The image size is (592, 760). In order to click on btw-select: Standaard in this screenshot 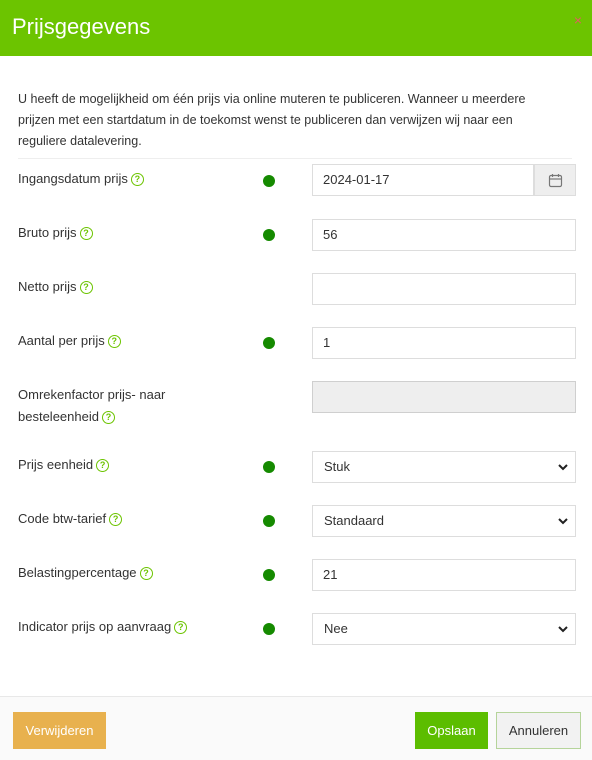, I will do `click(444, 521)`.